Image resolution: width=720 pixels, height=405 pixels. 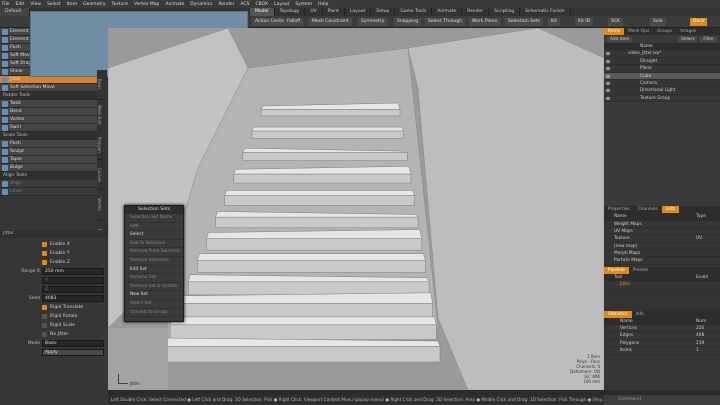 What do you see at coordinates (154, 227) in the screenshot?
I see `selset-add: Add` at bounding box center [154, 227].